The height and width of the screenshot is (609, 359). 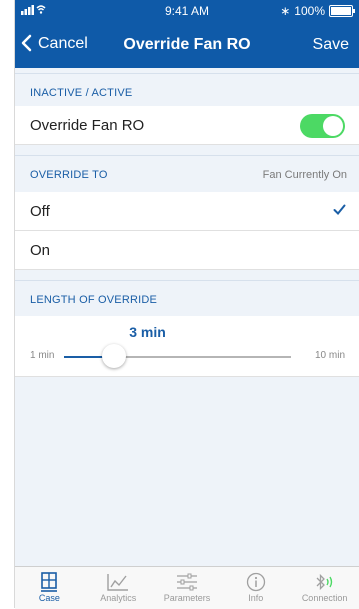 What do you see at coordinates (255, 582) in the screenshot?
I see `info-icon` at bounding box center [255, 582].